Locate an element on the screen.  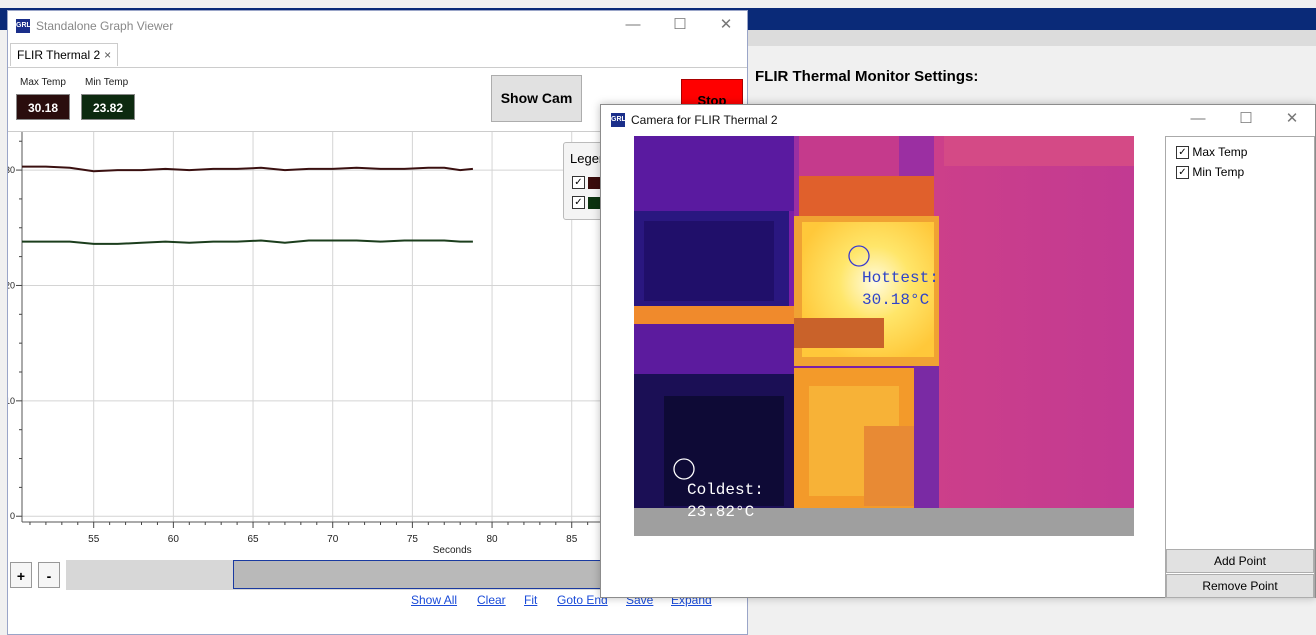
x-tick-label: 65 is located at coordinates (253, 539).